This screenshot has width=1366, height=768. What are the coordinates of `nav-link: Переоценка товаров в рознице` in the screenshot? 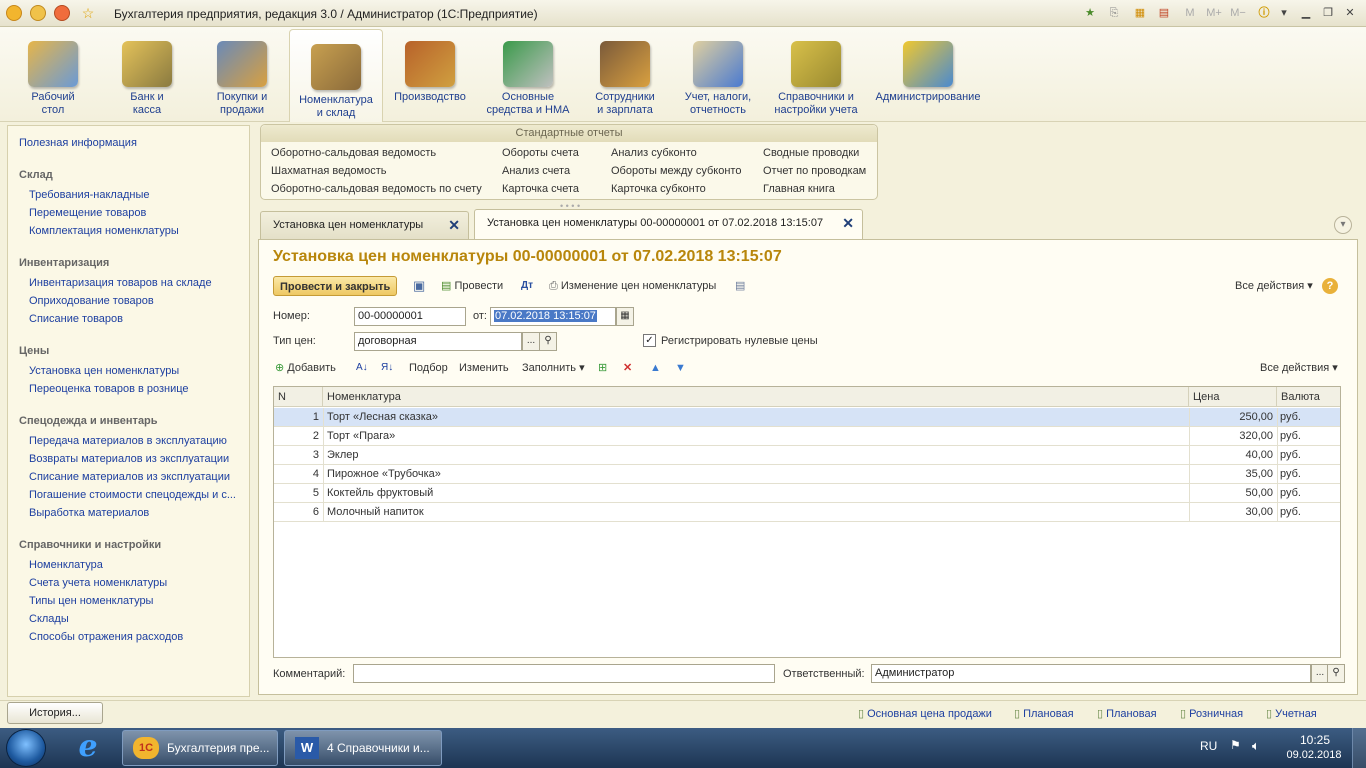 It's located at (109, 389).